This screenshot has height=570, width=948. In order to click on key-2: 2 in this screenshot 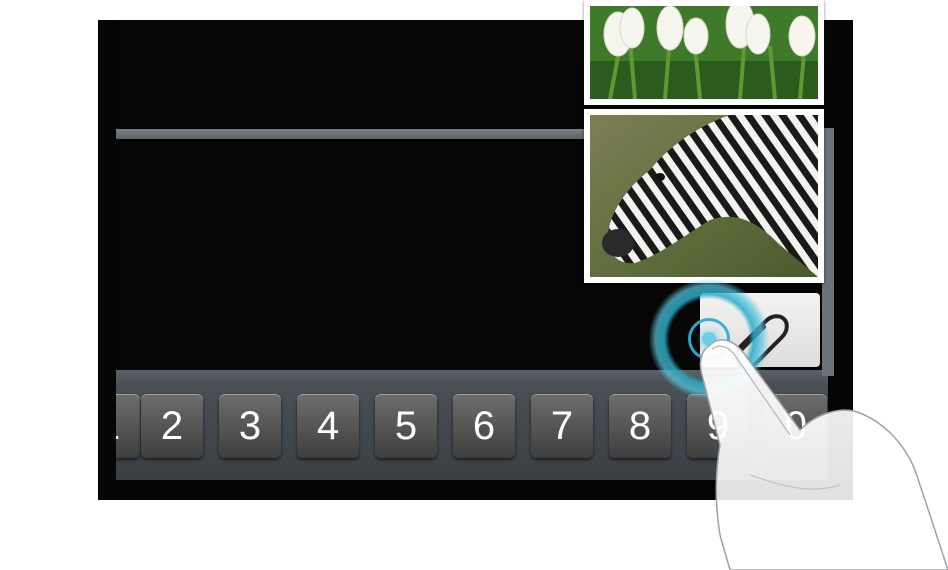, I will do `click(172, 426)`.